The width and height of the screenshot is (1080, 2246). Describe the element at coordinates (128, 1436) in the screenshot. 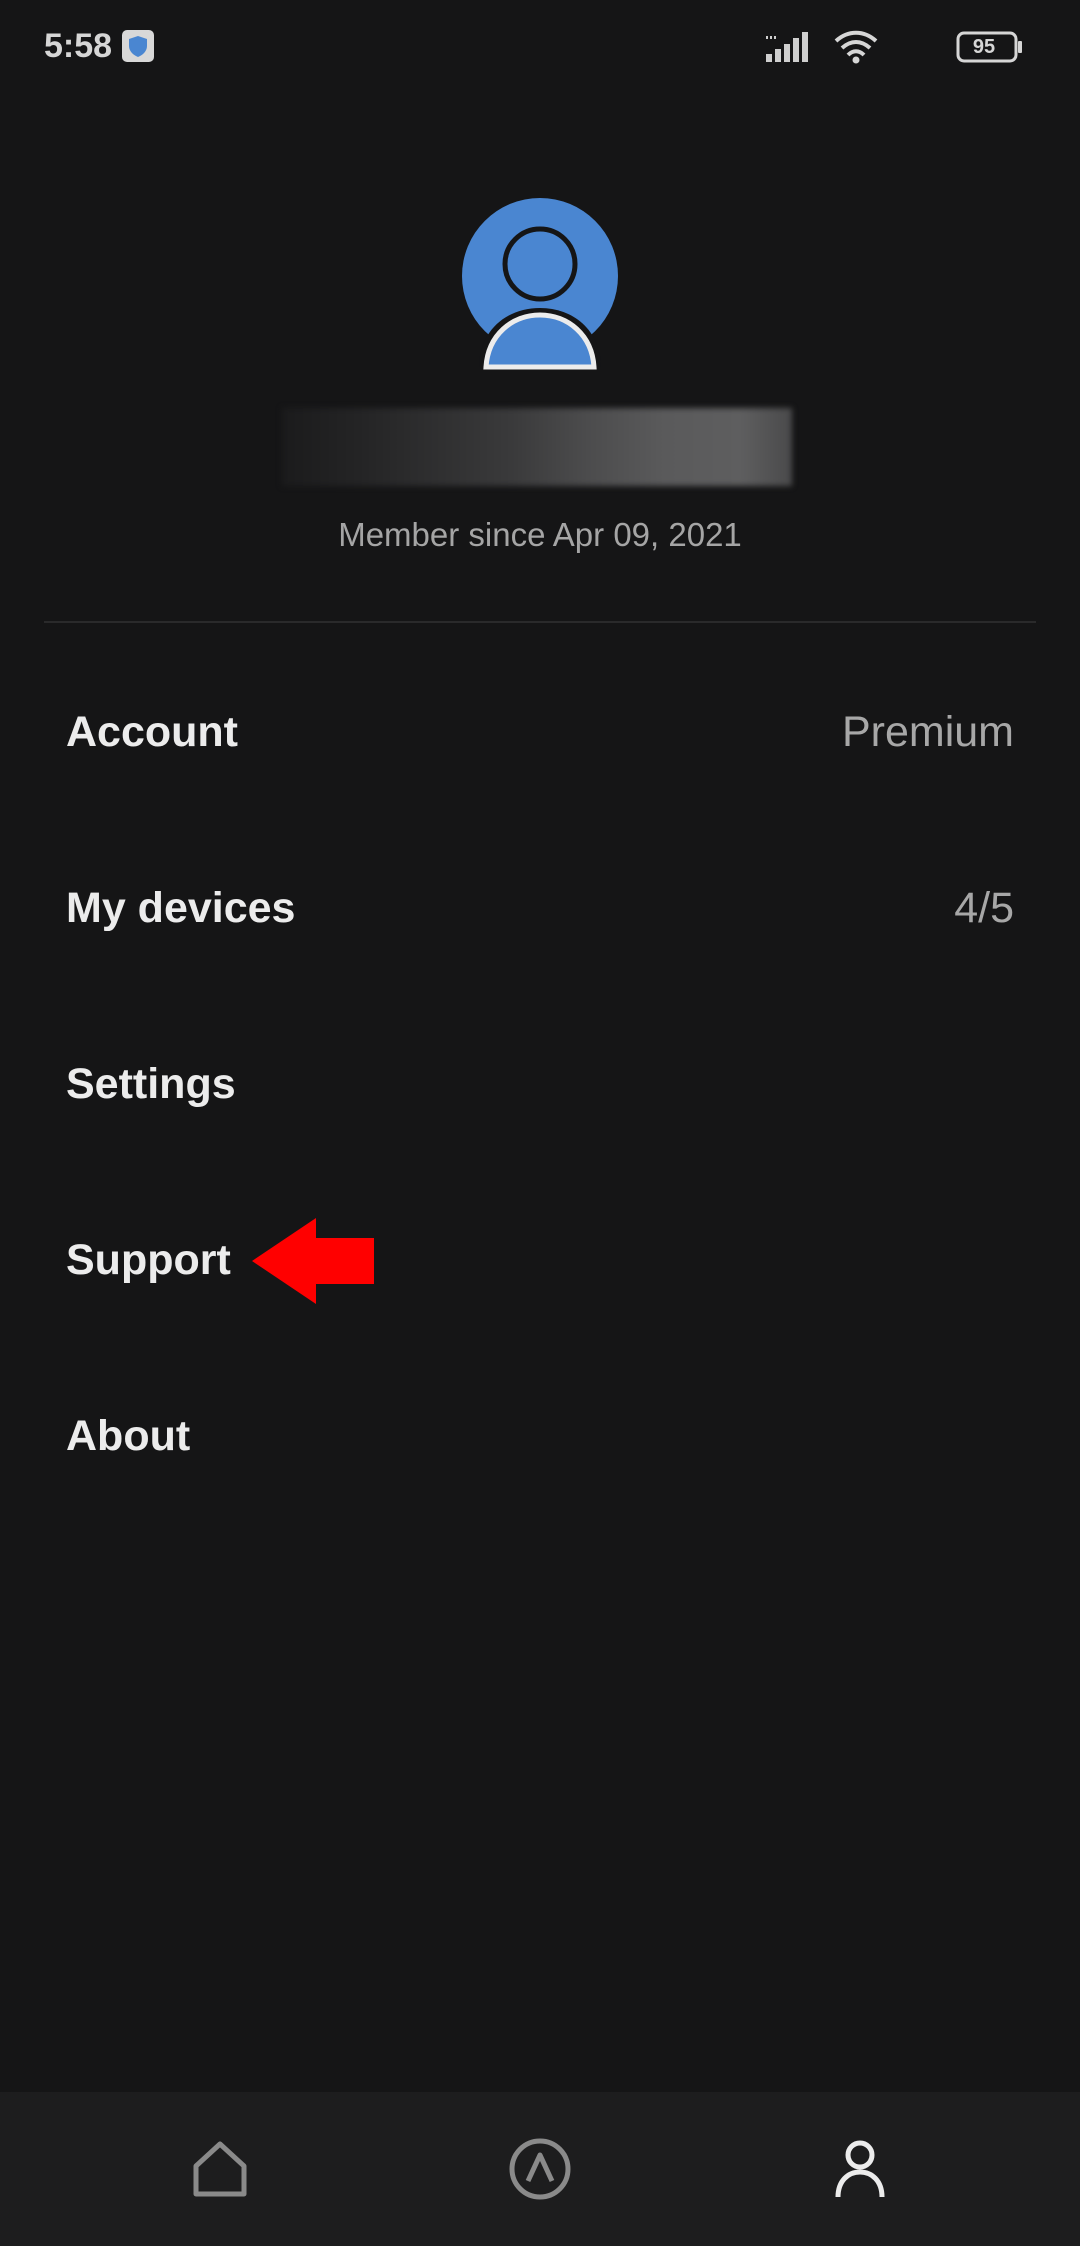

I see `menu-item-label: About` at that location.